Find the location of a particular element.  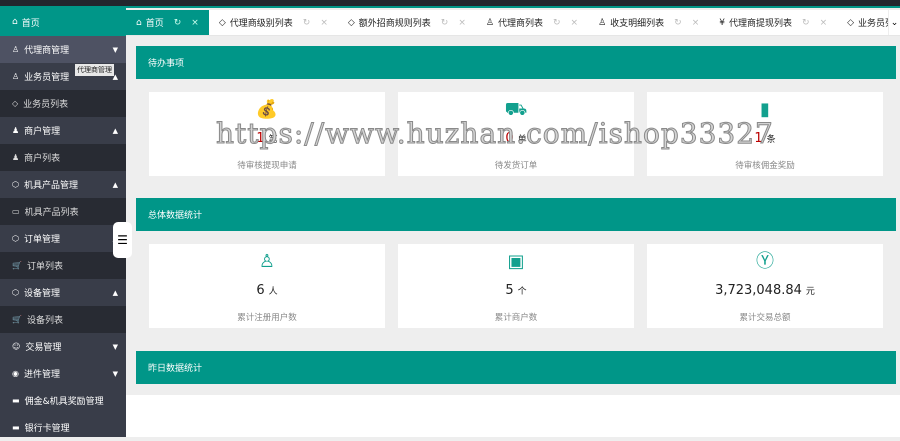

sidebar-item-label: 设备管理 is located at coordinates (41, 294).